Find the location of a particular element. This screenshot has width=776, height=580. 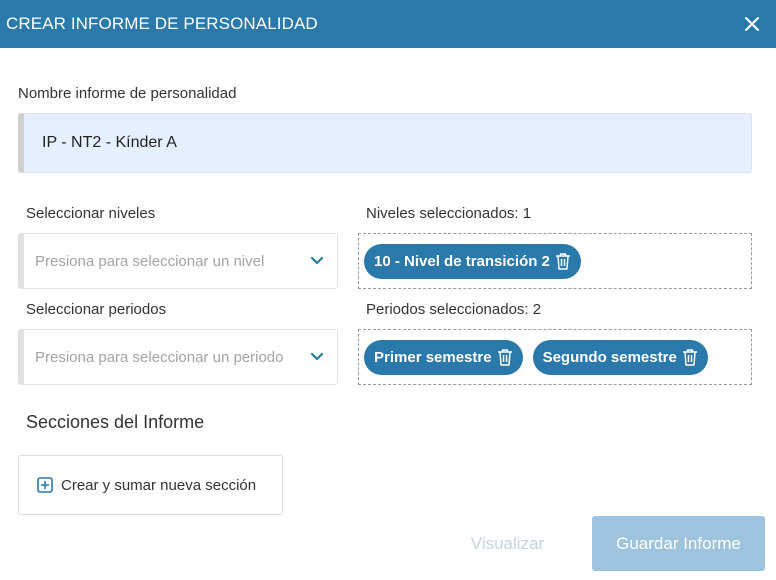

level-chip: 10 - Nivel de transición 2 is located at coordinates (472, 261).